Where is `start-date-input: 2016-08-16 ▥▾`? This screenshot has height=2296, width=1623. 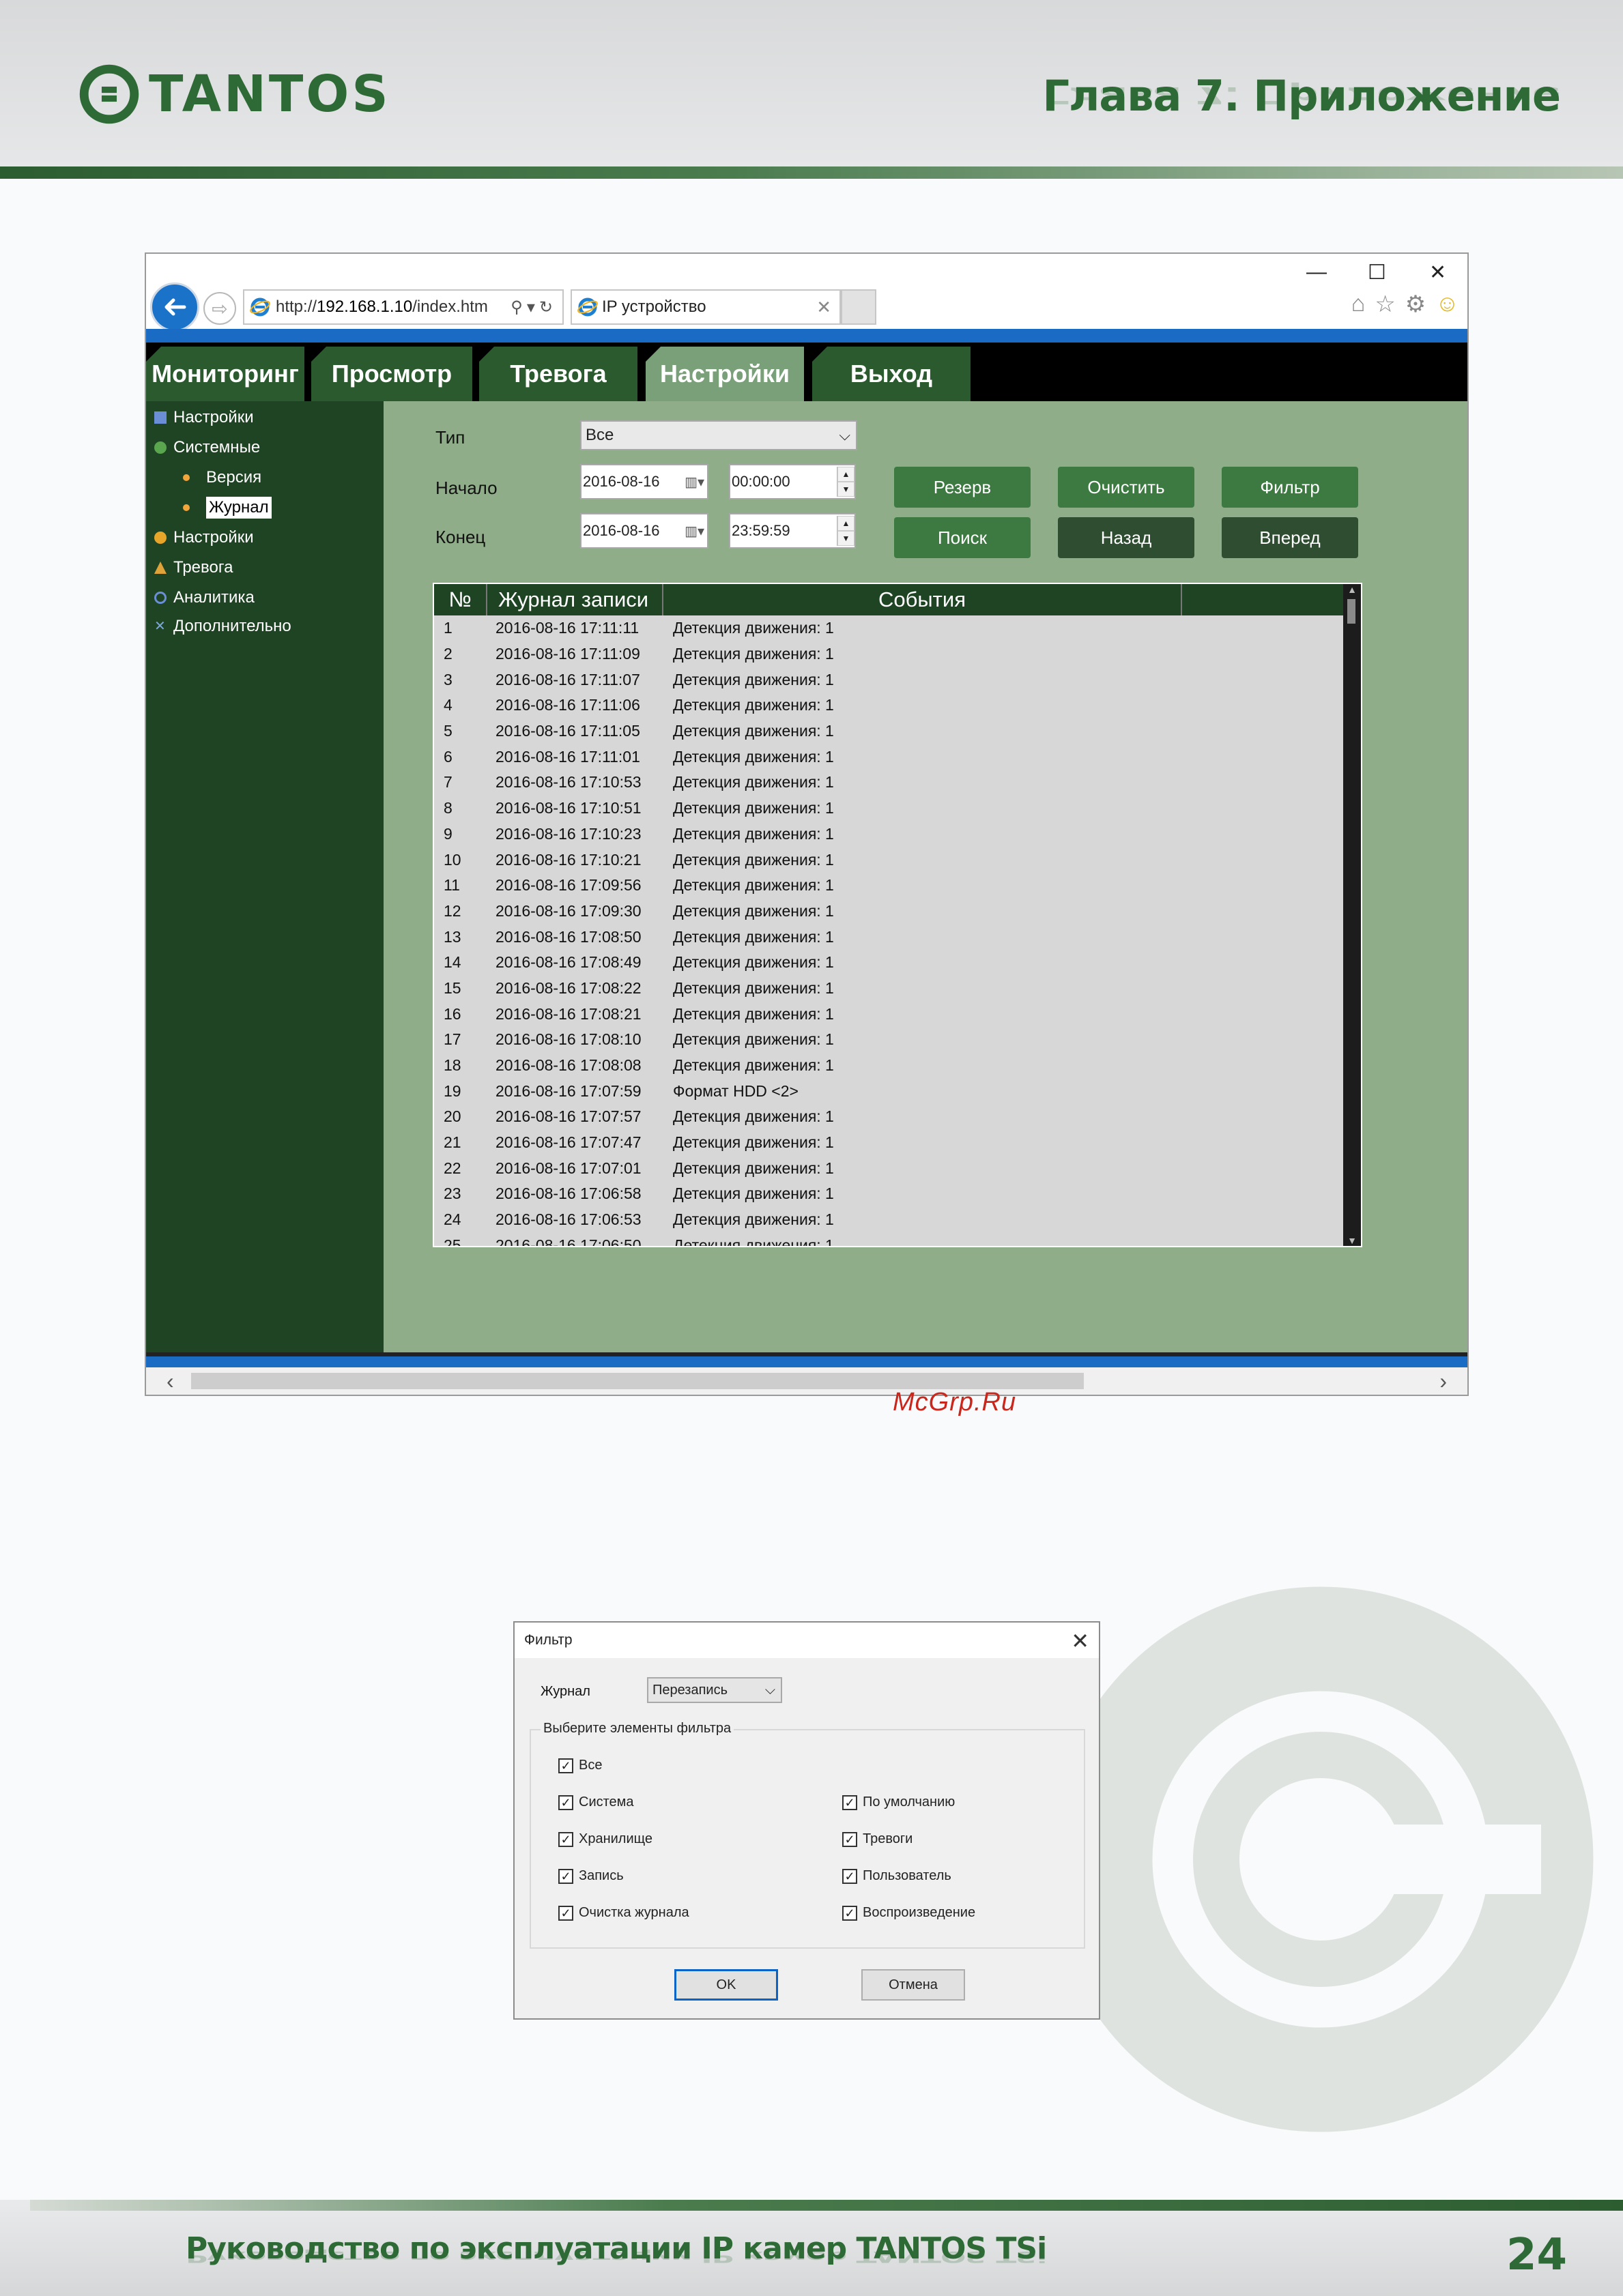
start-date-input: 2016-08-16 ▥▾ is located at coordinates (644, 481).